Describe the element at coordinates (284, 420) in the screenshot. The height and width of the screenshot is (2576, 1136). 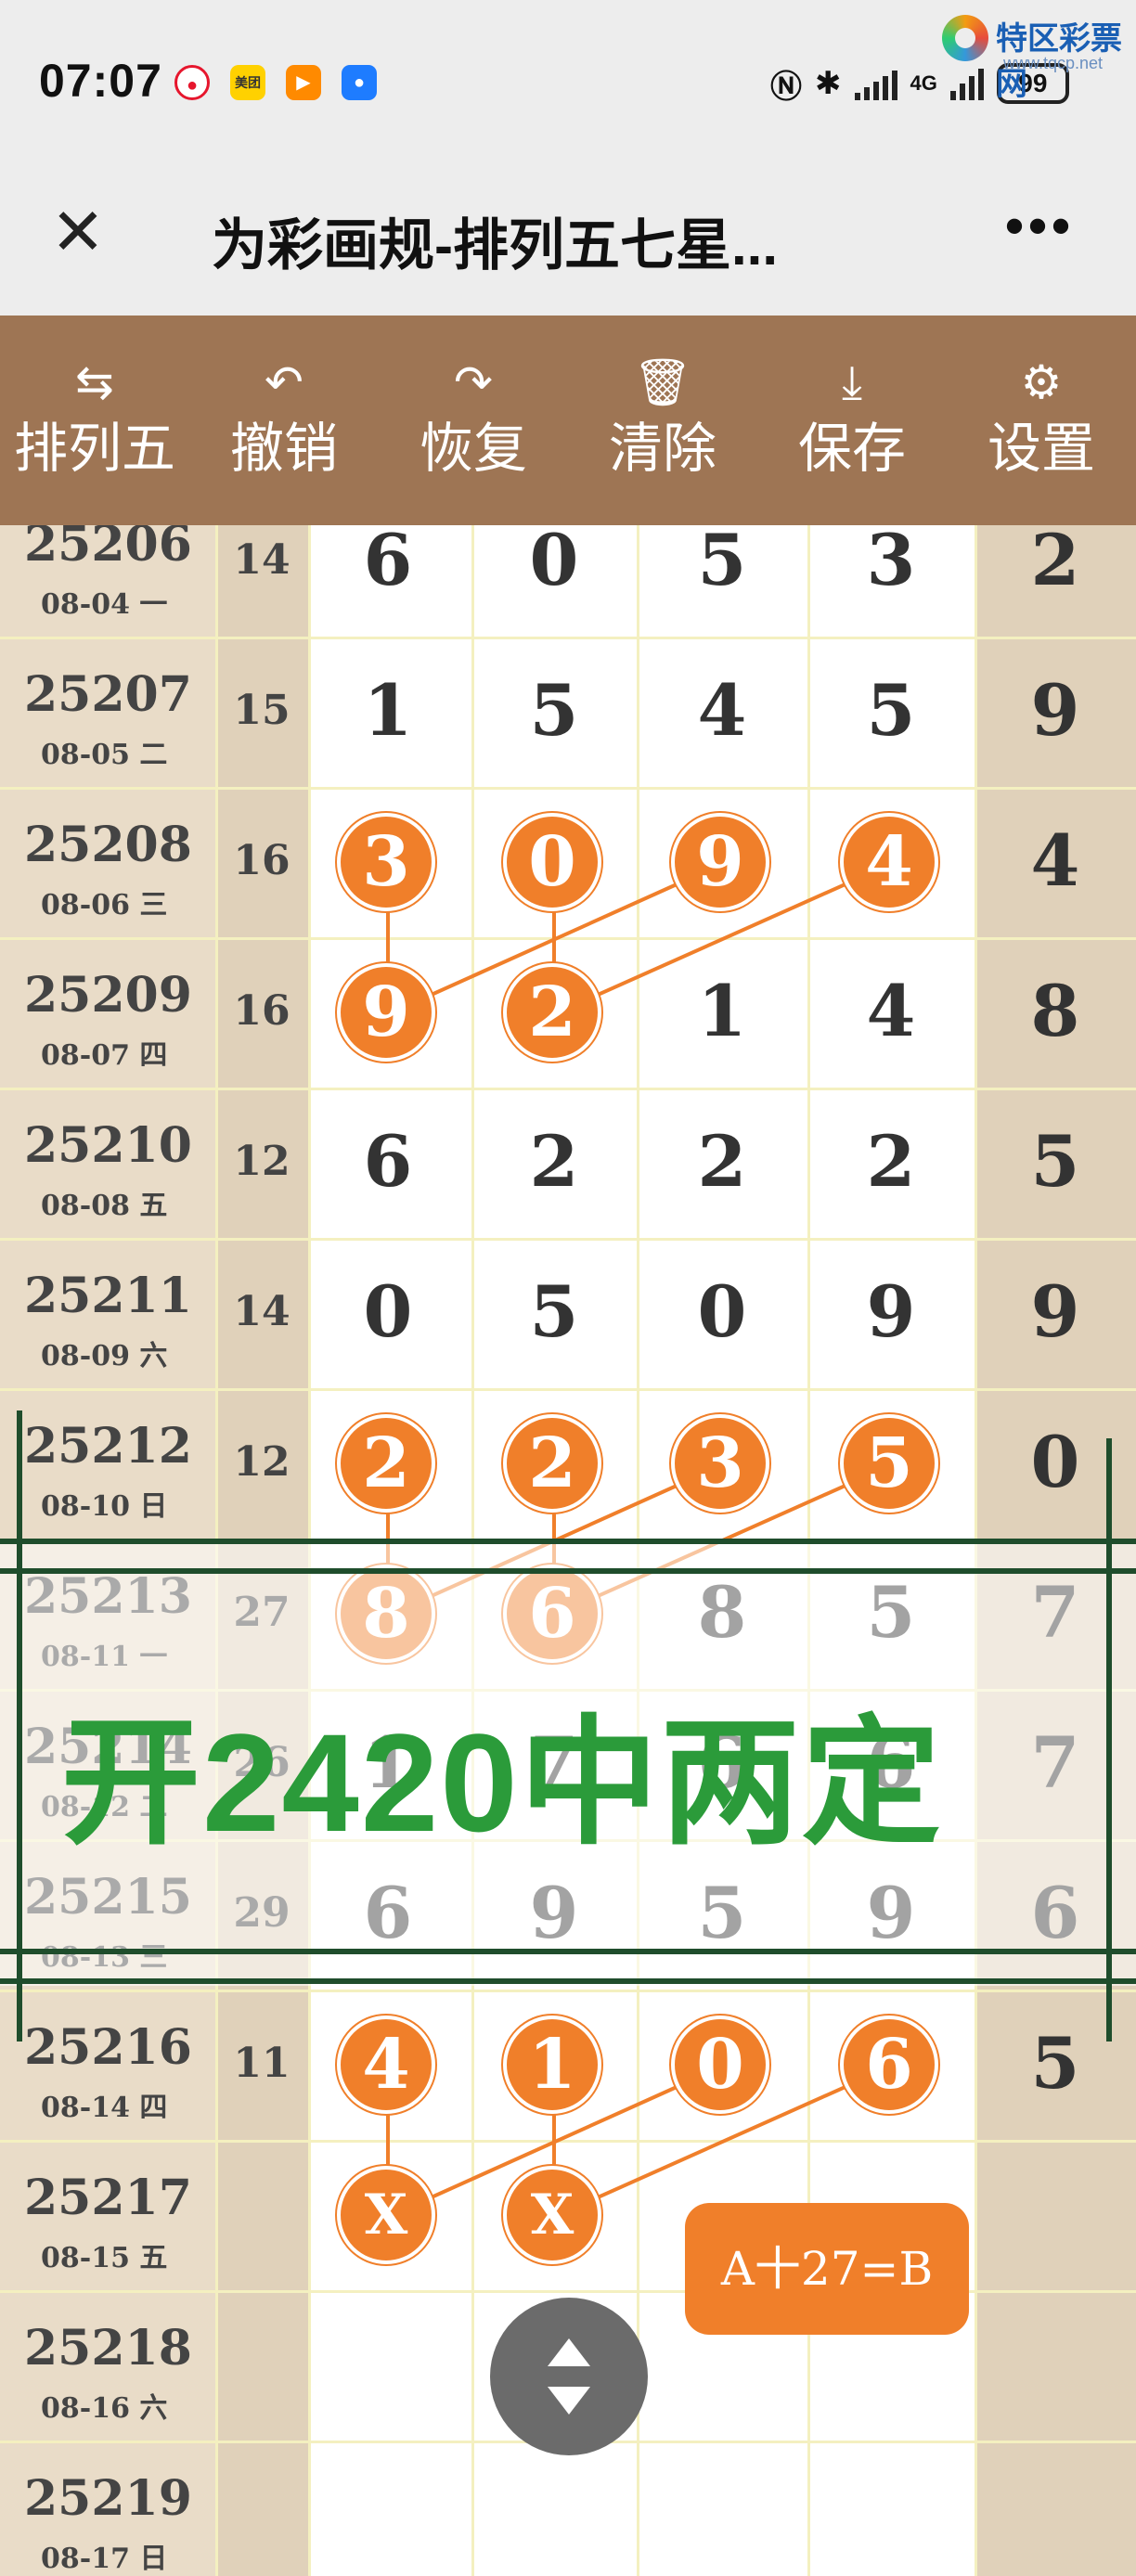
I see `undo-button: ↶ 撤销` at that location.